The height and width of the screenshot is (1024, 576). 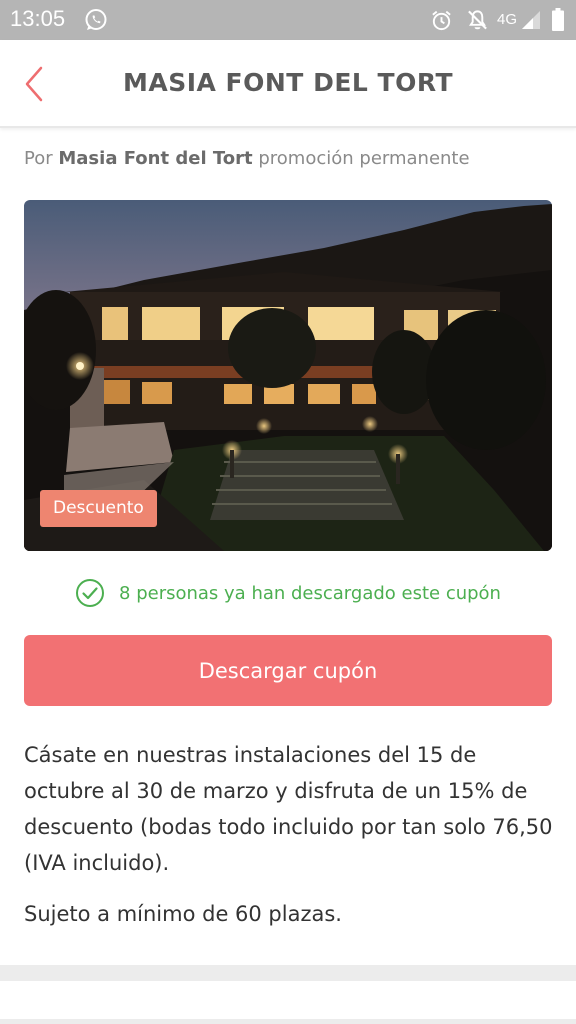 What do you see at coordinates (364, 158) in the screenshot?
I see `byline-suffix: promoción permanente` at bounding box center [364, 158].